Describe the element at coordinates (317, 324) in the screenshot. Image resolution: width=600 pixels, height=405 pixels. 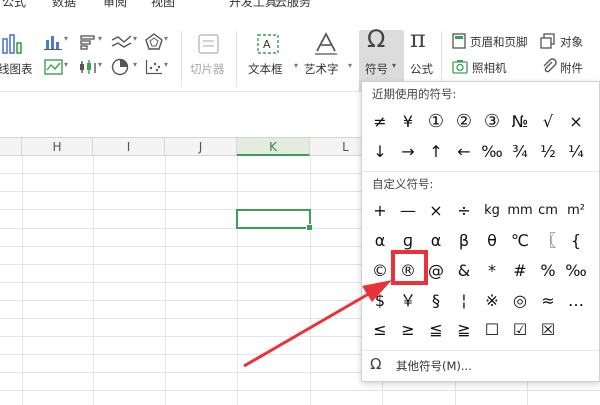
I see `annotation-arrow` at that location.